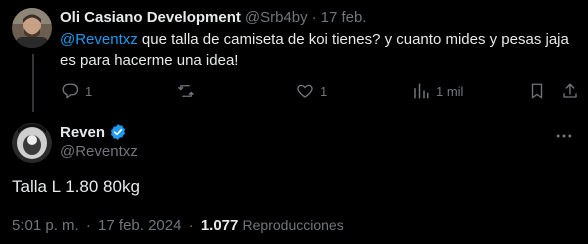 The height and width of the screenshot is (244, 588). Describe the element at coordinates (150, 17) in the screenshot. I see `reply-author-name: Oli Casiano Development` at that location.